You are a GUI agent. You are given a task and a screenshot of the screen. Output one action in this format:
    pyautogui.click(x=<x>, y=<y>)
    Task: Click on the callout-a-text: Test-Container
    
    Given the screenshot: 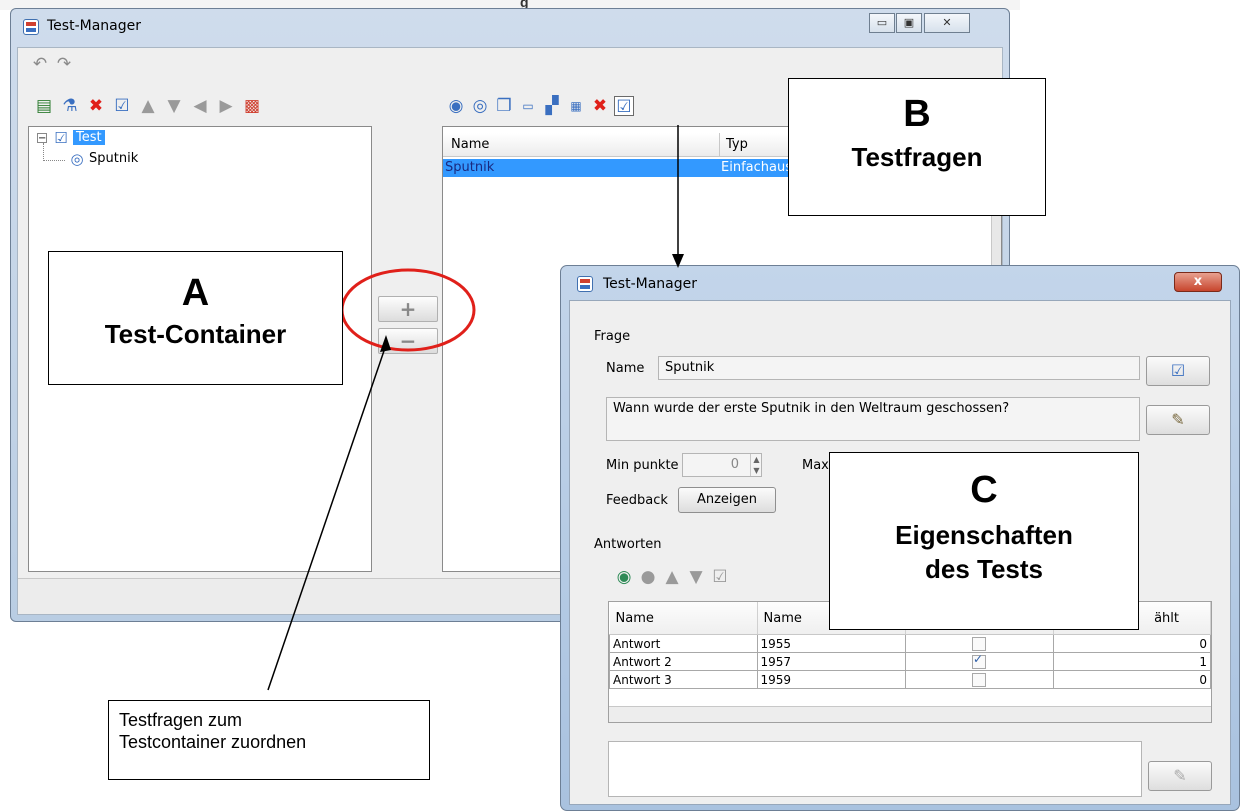 What is the action you would take?
    pyautogui.click(x=195, y=334)
    